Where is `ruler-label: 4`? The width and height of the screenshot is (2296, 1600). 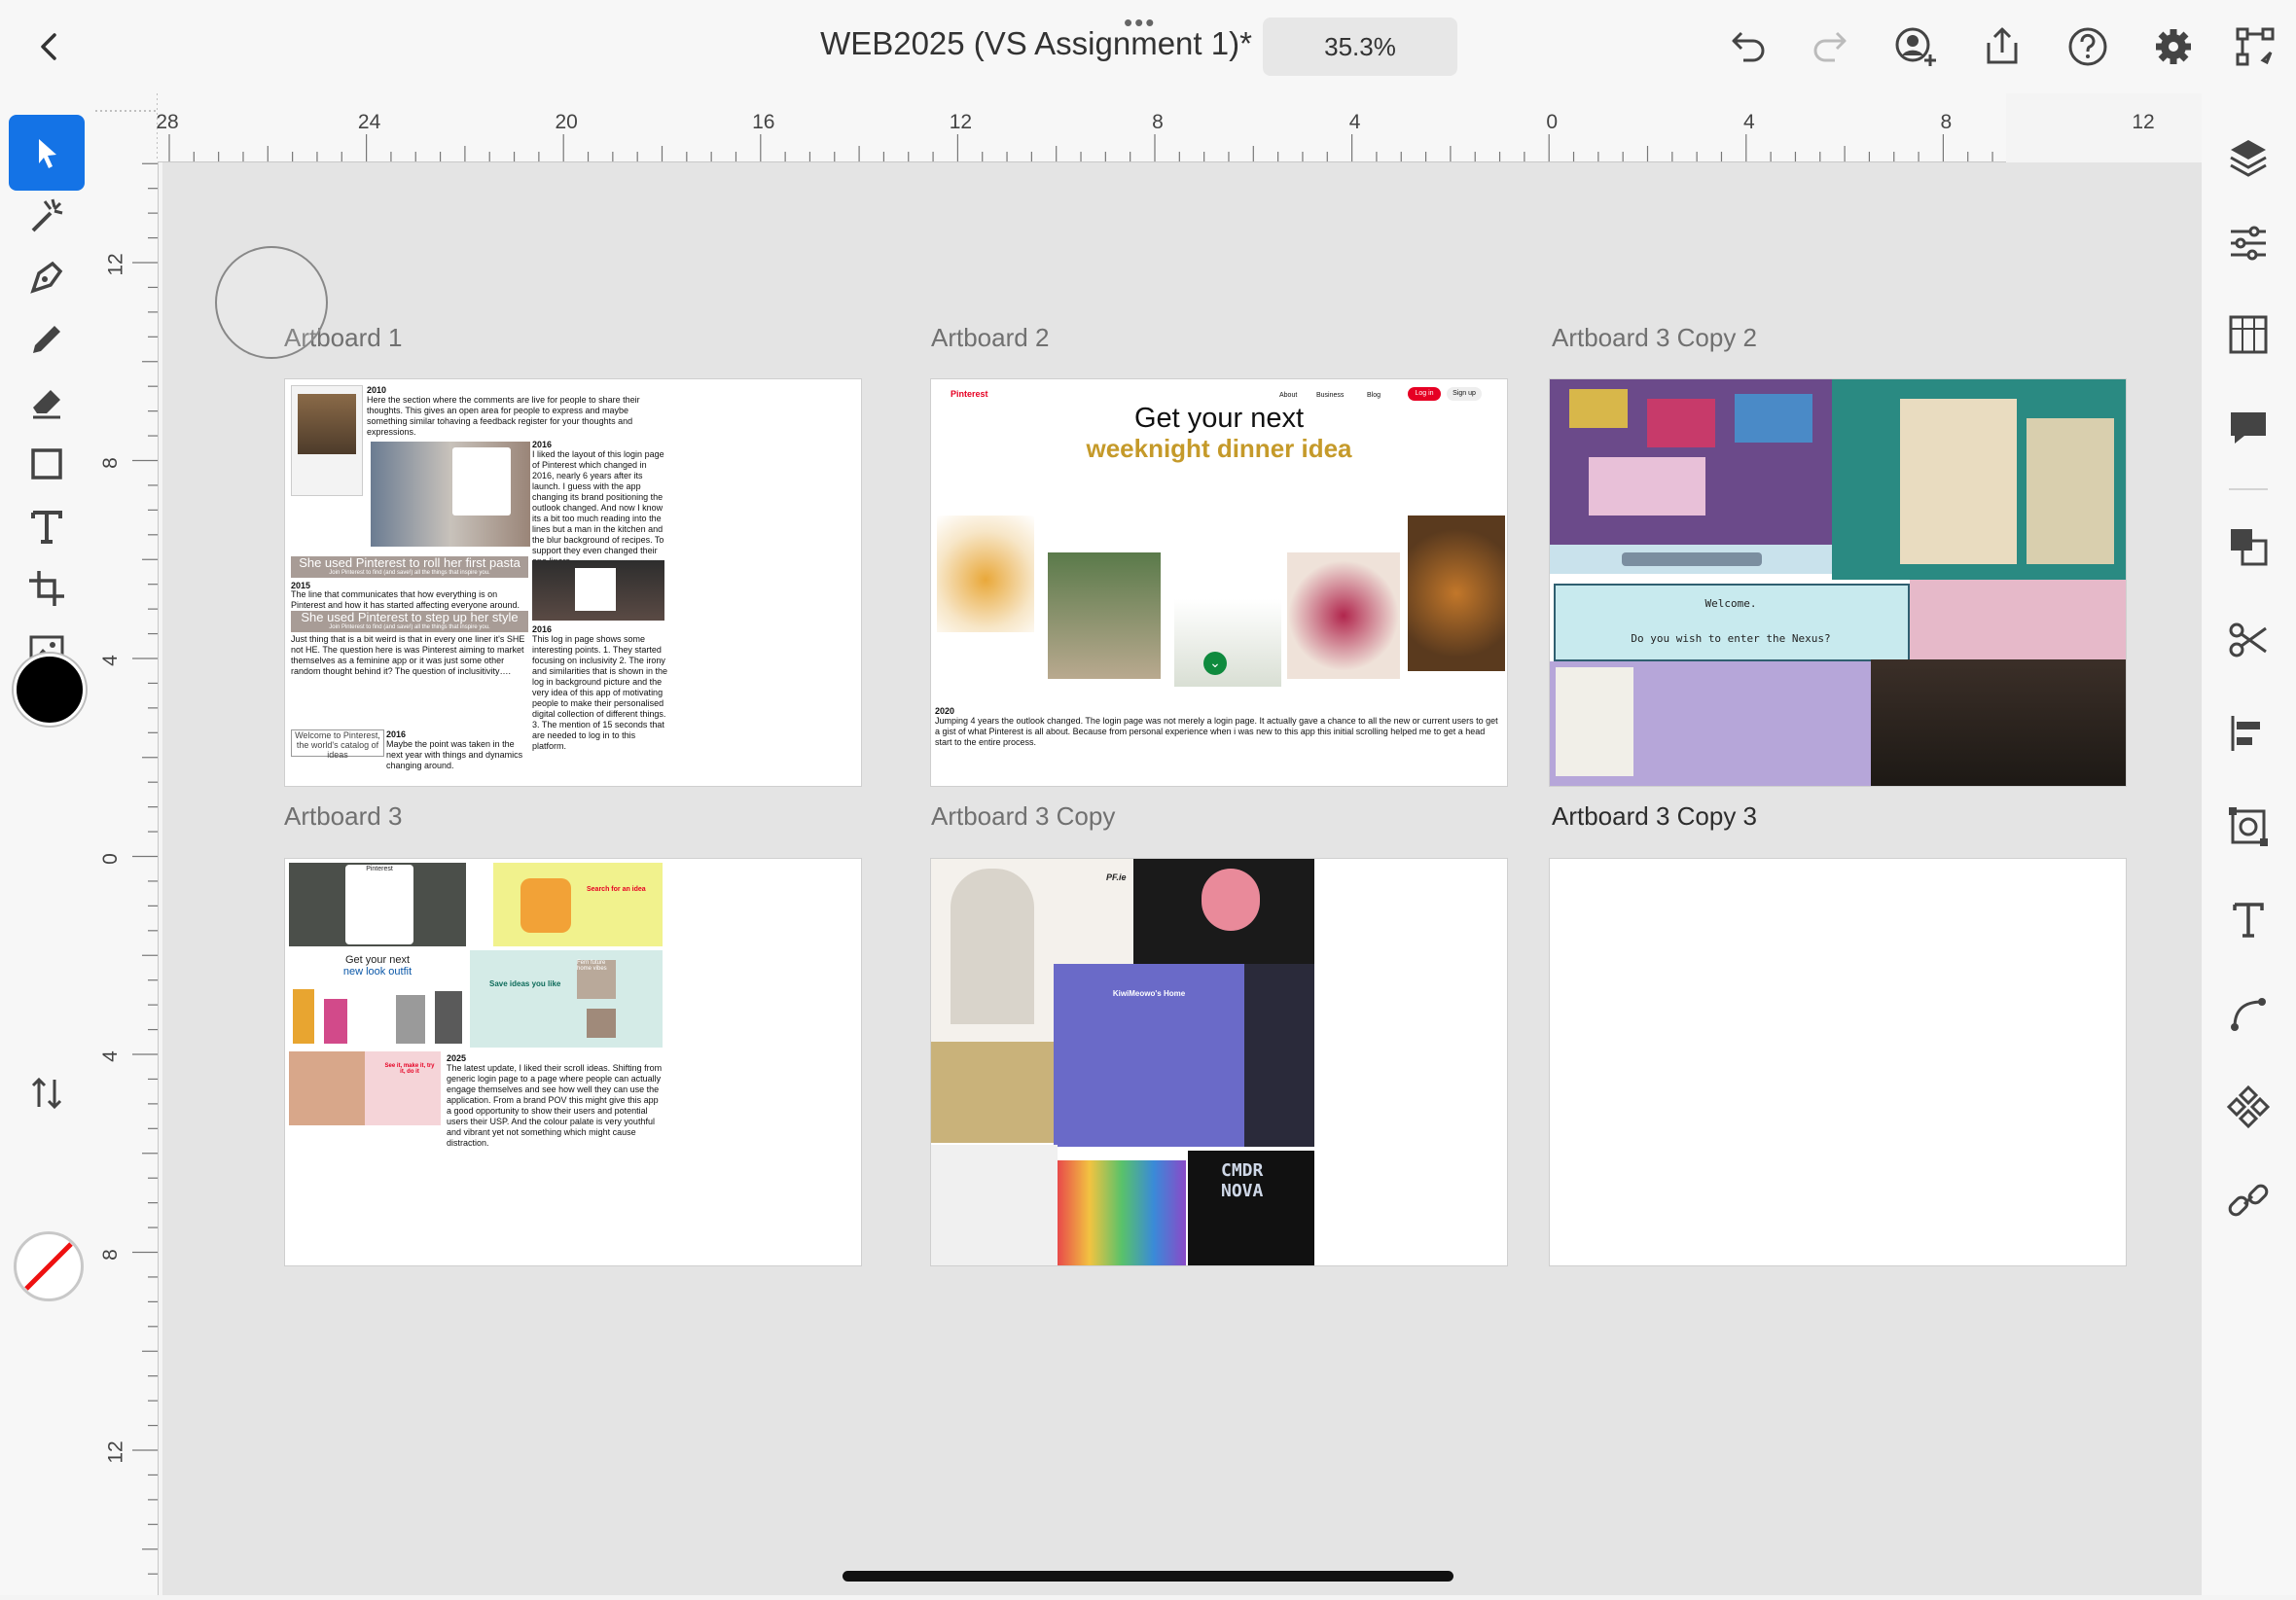
ruler-label: 4 is located at coordinates (1748, 122).